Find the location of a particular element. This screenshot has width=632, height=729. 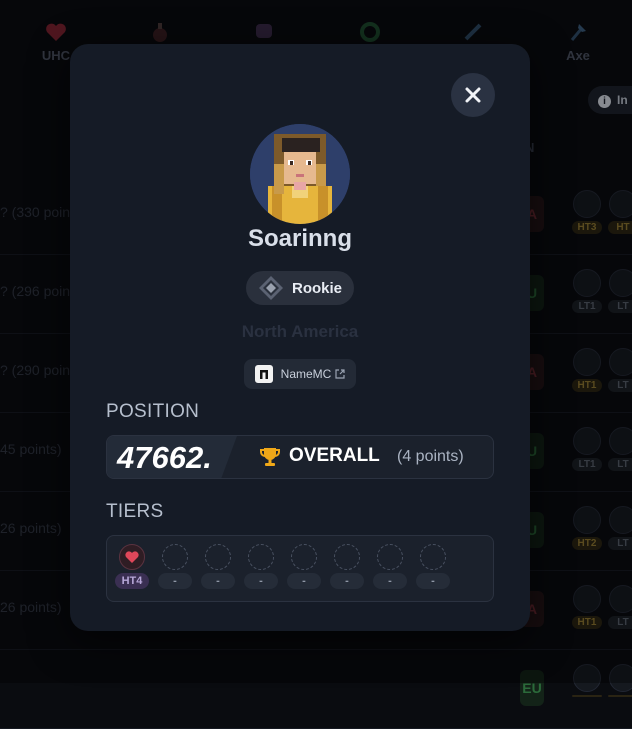

trophy-icon is located at coordinates (270, 457).